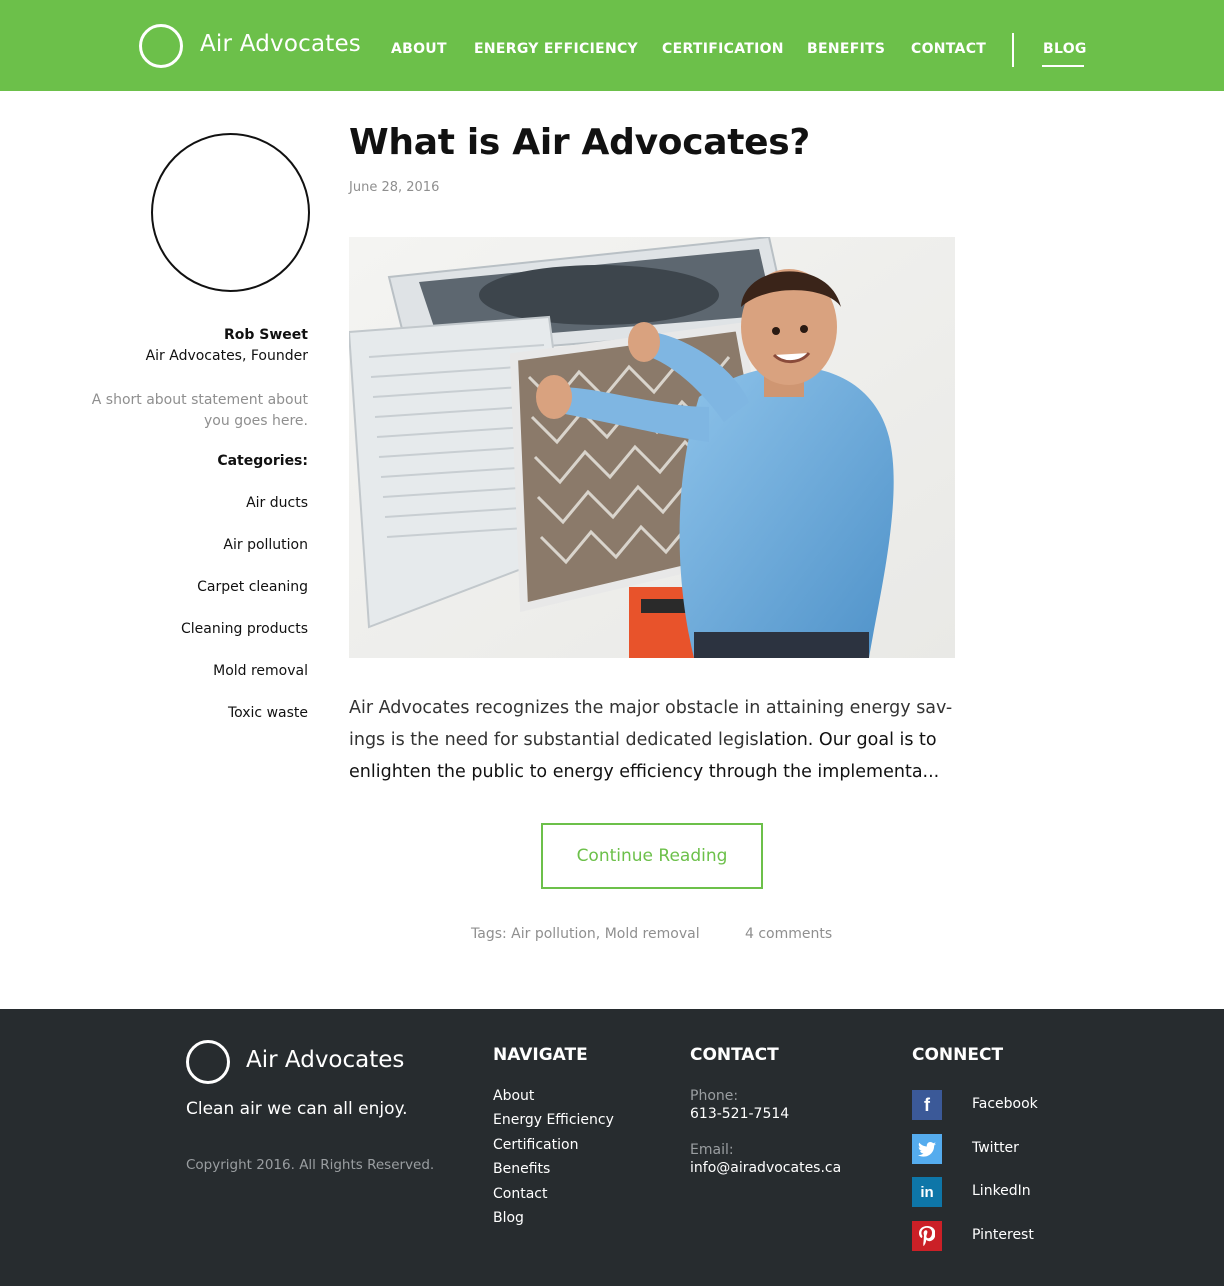  I want to click on phone-label: Phone:, so click(714, 1096).